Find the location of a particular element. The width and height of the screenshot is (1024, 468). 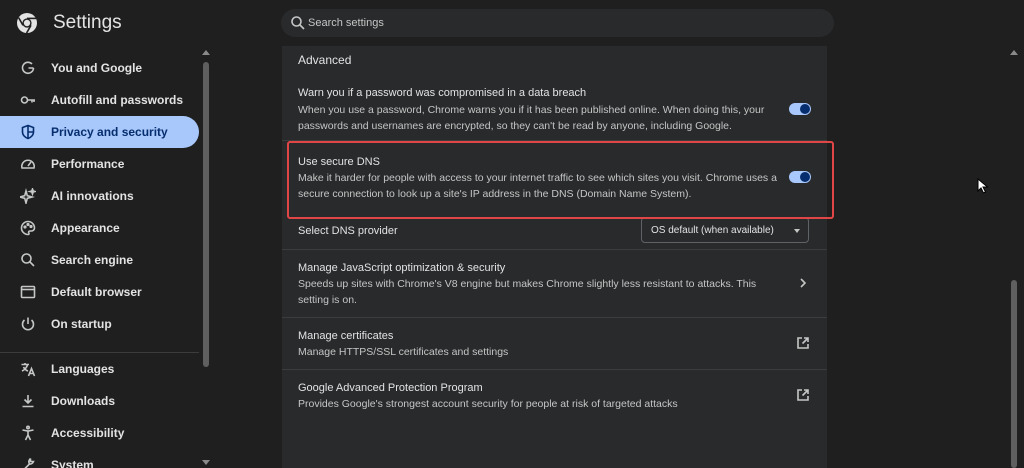

sidebar-item-label: AI innovations is located at coordinates (92, 196).